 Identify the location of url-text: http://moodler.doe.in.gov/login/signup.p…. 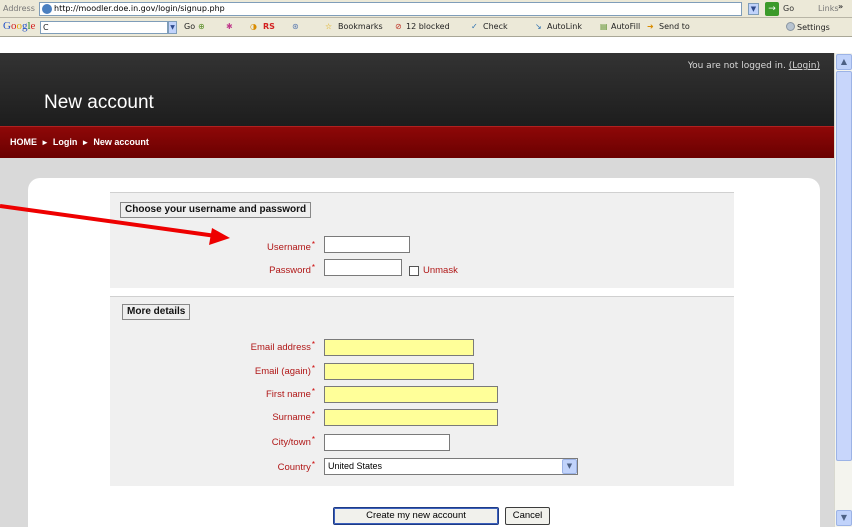
(139, 8).